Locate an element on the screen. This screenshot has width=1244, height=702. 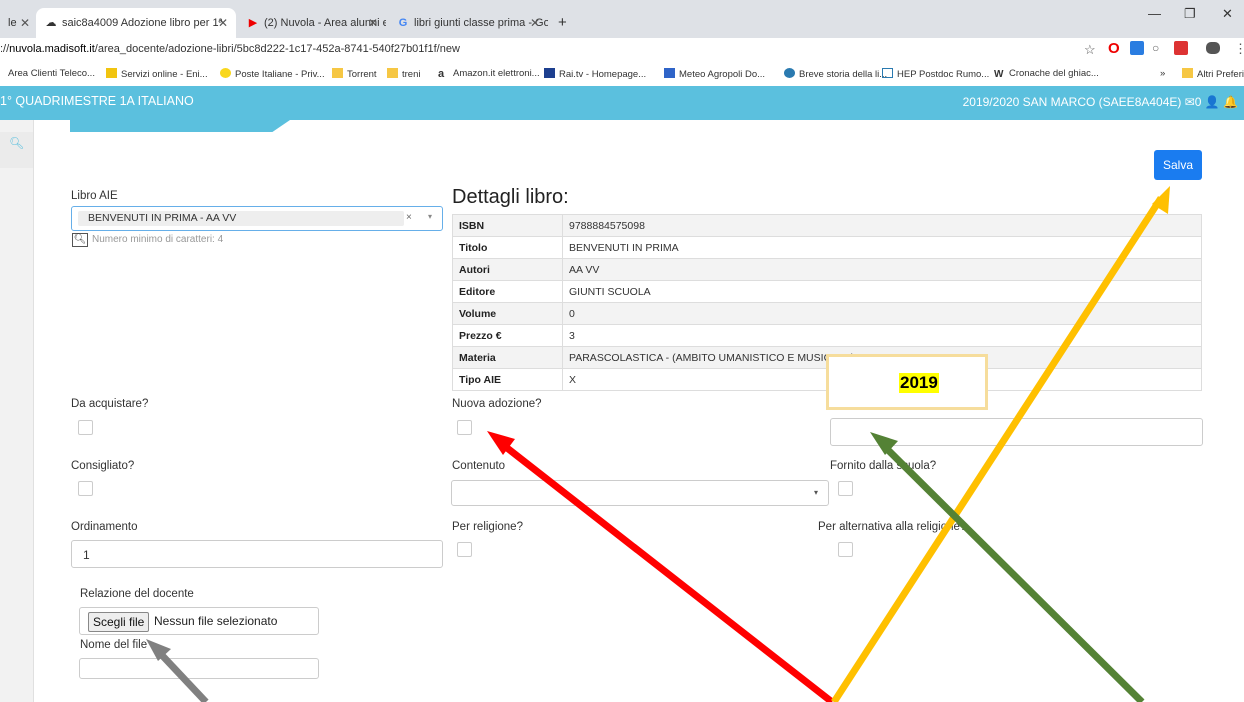
detail-value: 9788884575098 is located at coordinates (882, 225).